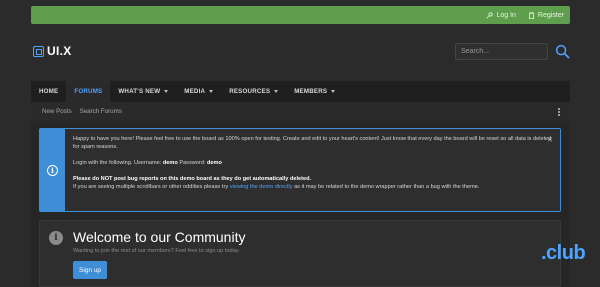 The image size is (600, 287). I want to click on sign-up-button: Sign up, so click(90, 270).